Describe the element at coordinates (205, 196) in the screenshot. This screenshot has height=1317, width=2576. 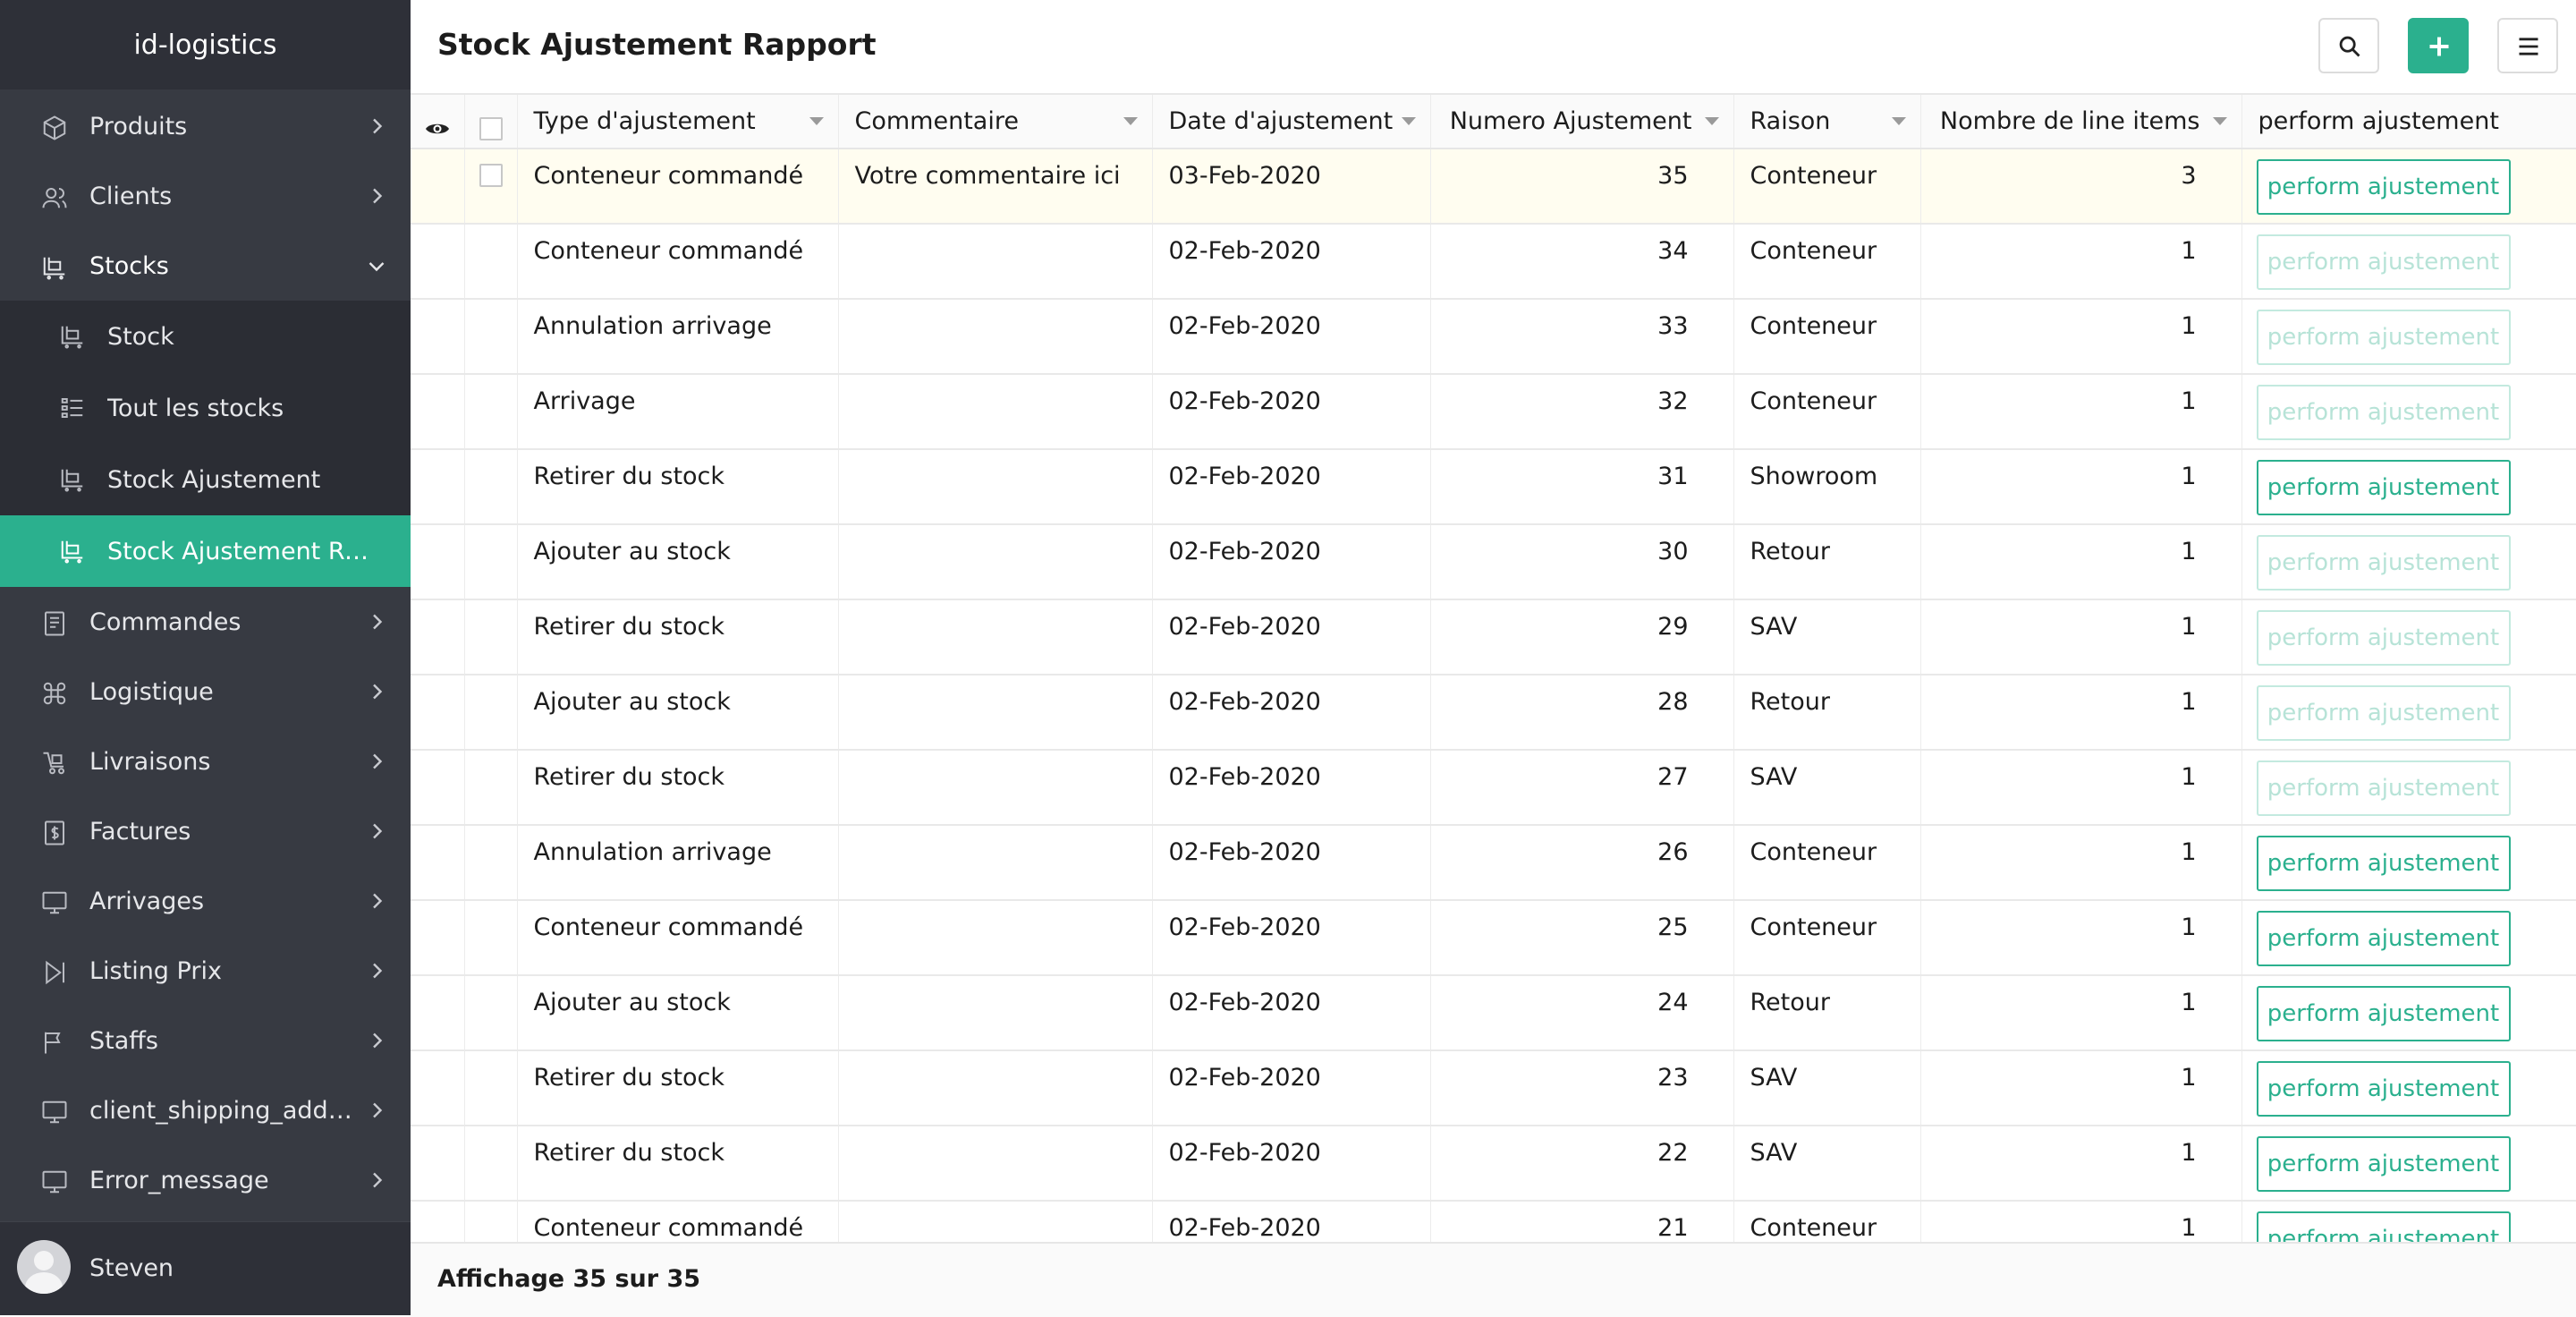
I see `sidebar-item-clients: Clients` at that location.